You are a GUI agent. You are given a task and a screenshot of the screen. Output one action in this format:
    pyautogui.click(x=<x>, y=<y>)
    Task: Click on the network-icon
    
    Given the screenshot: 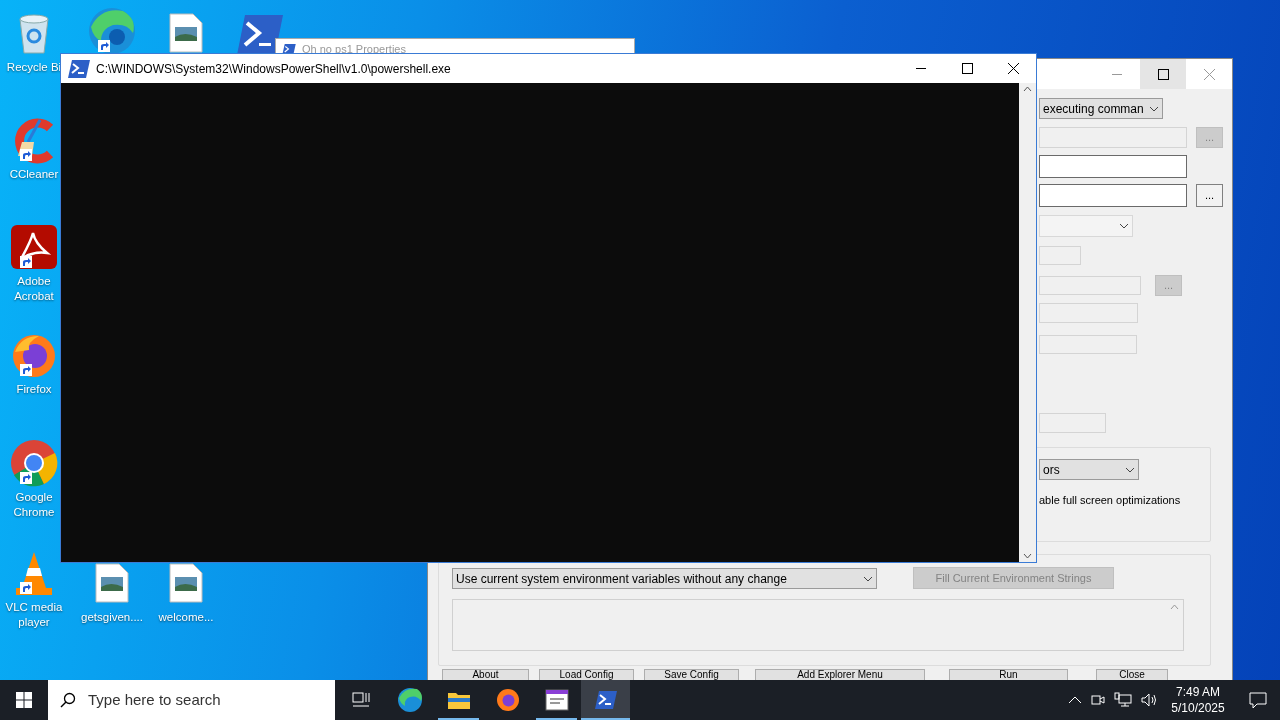 What is the action you would take?
    pyautogui.click(x=1123, y=700)
    